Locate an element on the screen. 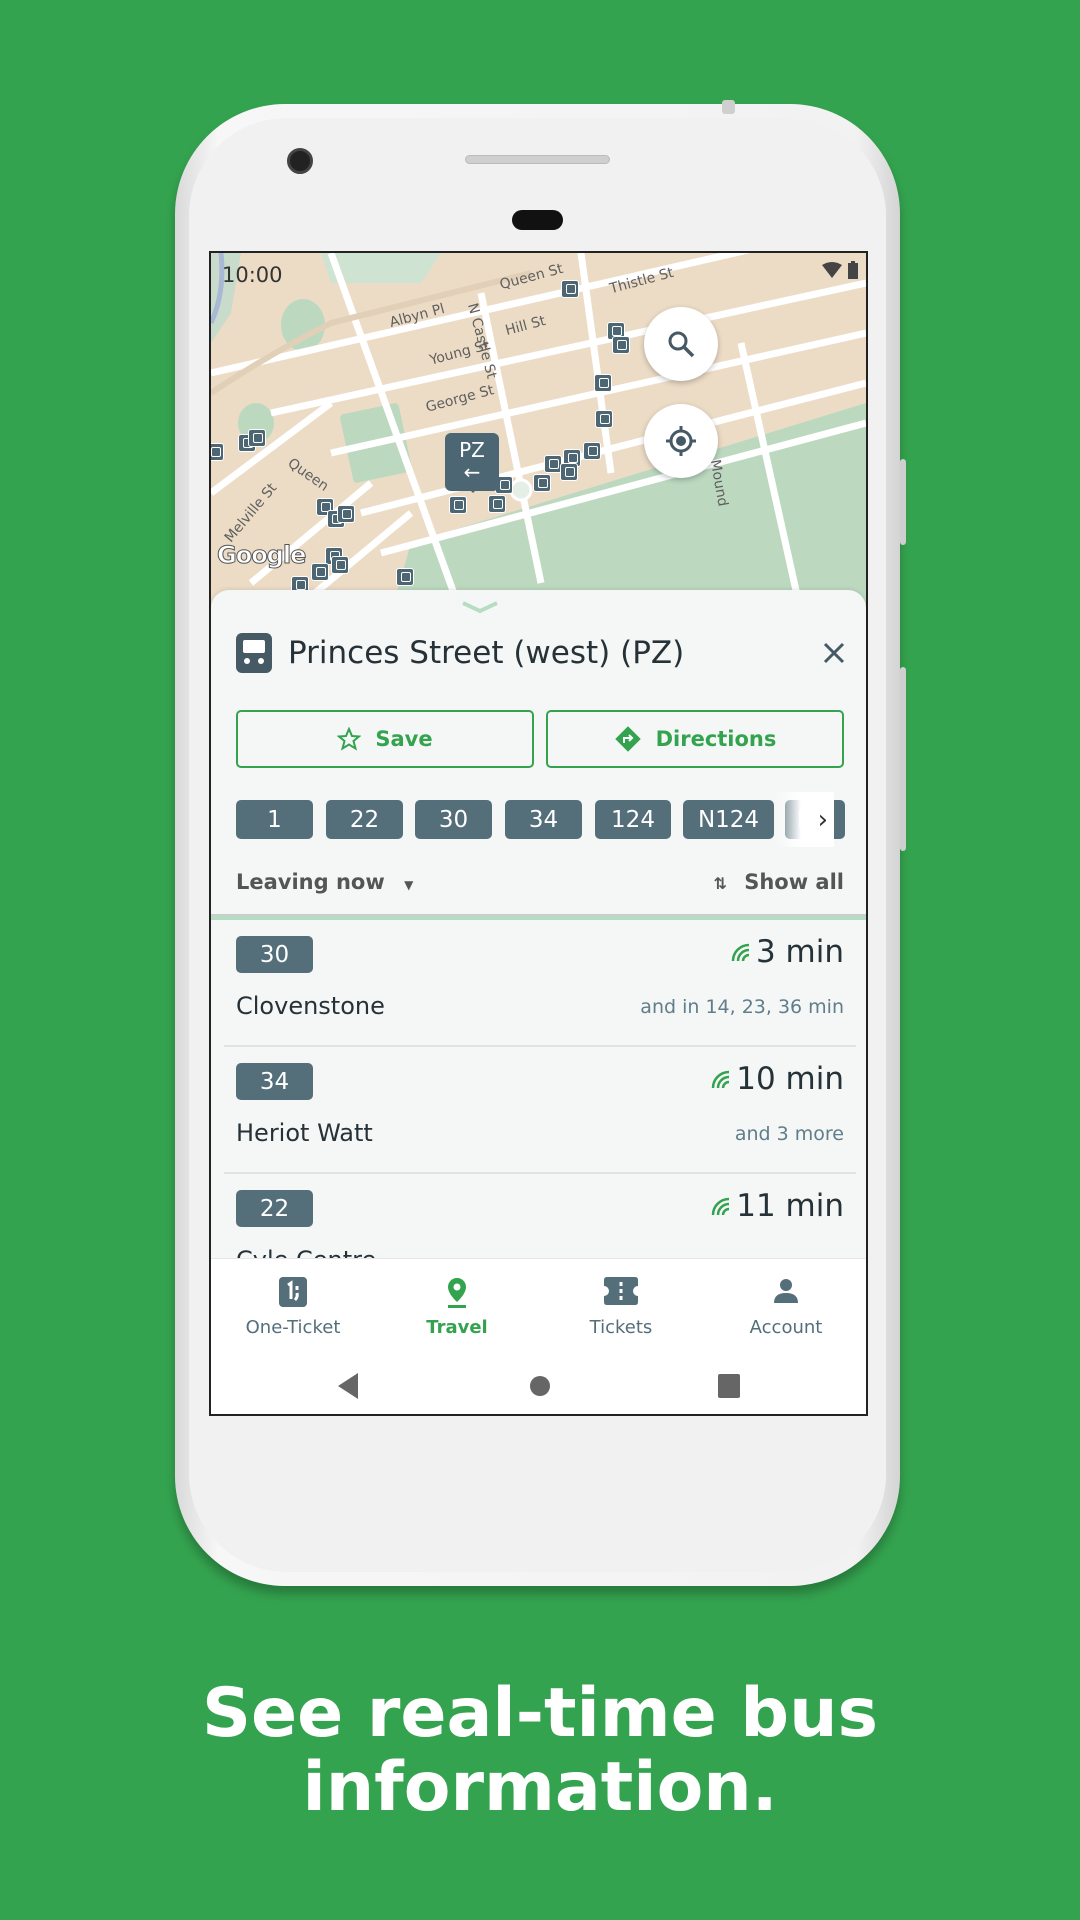 The image size is (1080, 1920). stop-header: Princes Street (west) (PZ) is located at coordinates (541, 653).